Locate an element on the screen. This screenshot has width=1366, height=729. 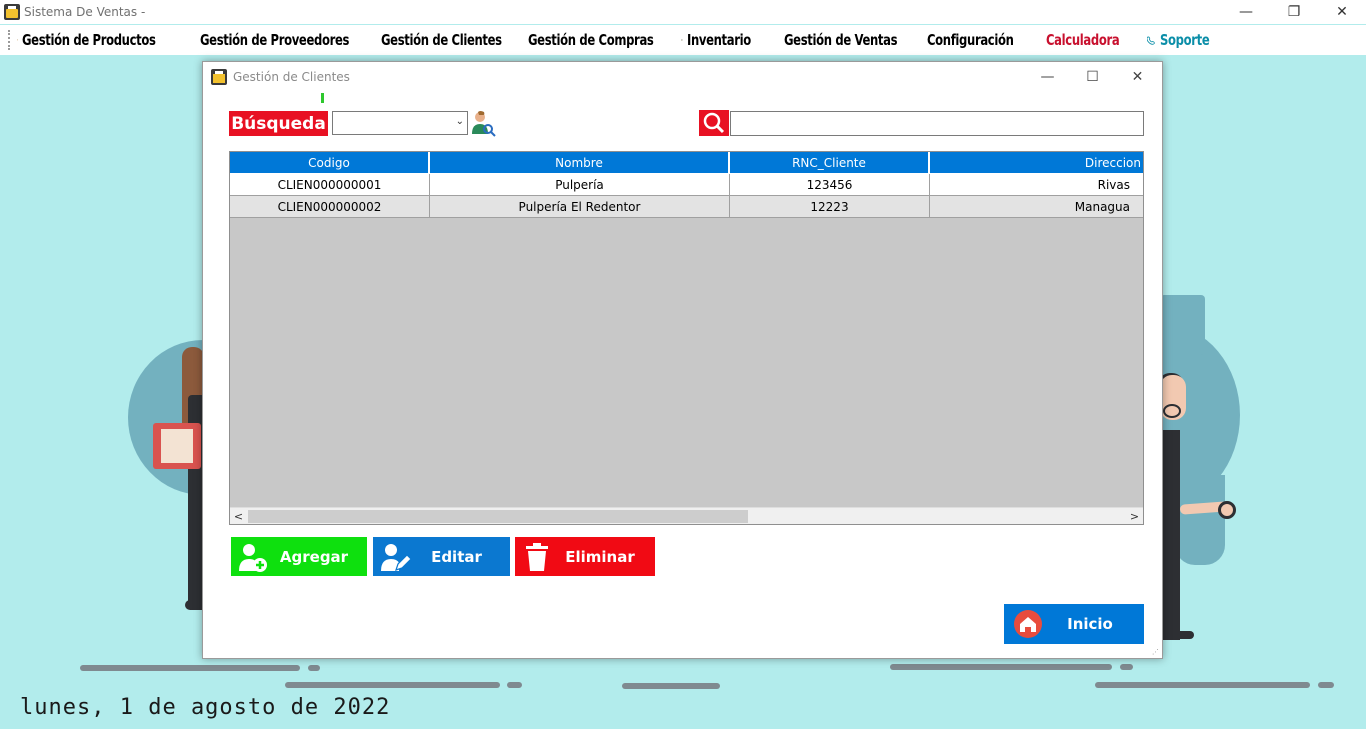
minimize-button: — is located at coordinates (1246, 12).